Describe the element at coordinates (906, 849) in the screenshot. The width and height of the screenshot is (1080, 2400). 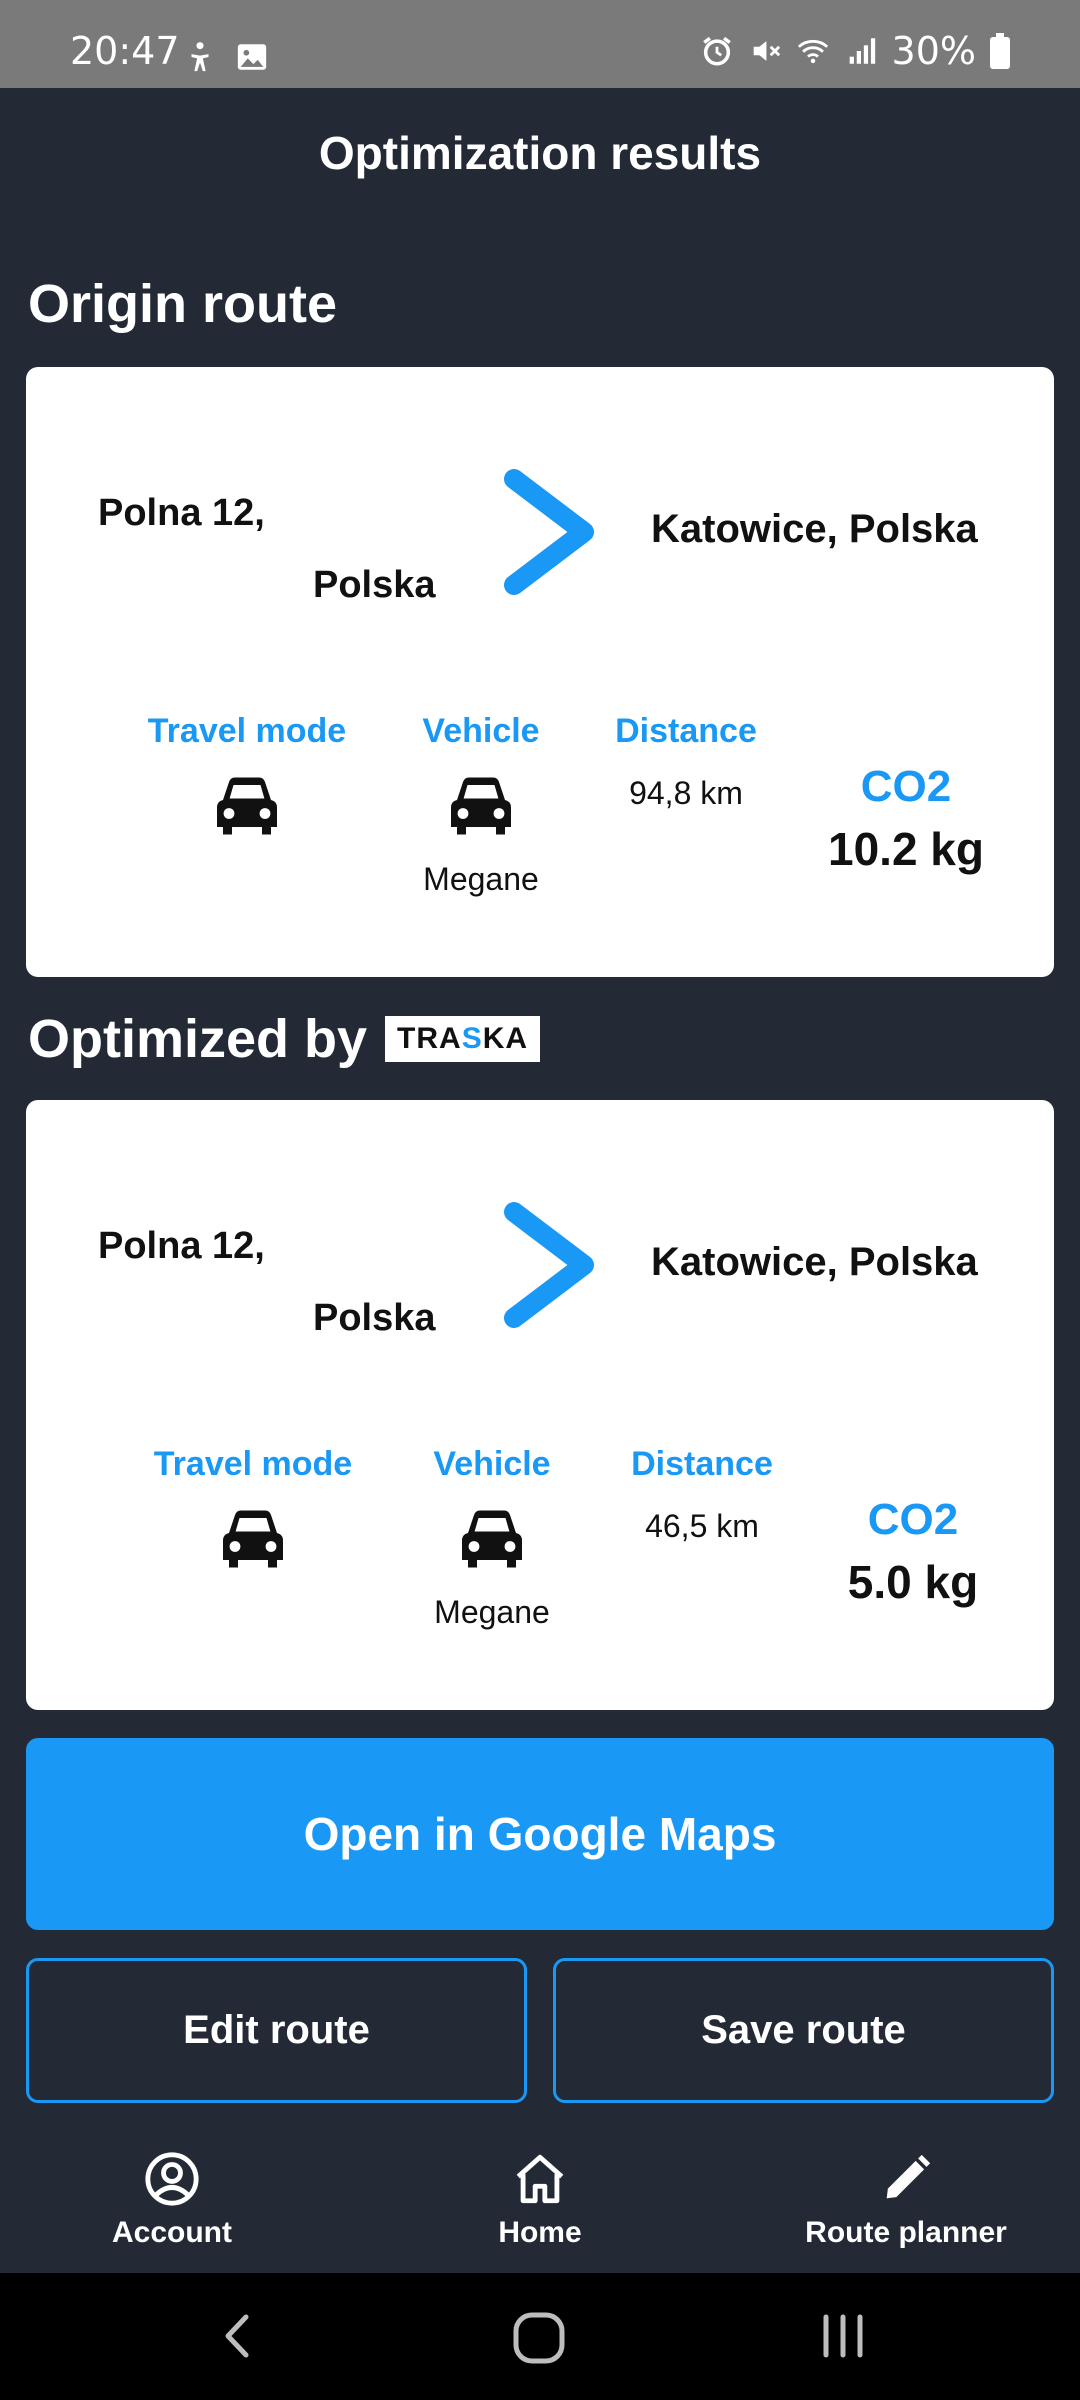
I see `co2-value: 10.2 kg` at that location.